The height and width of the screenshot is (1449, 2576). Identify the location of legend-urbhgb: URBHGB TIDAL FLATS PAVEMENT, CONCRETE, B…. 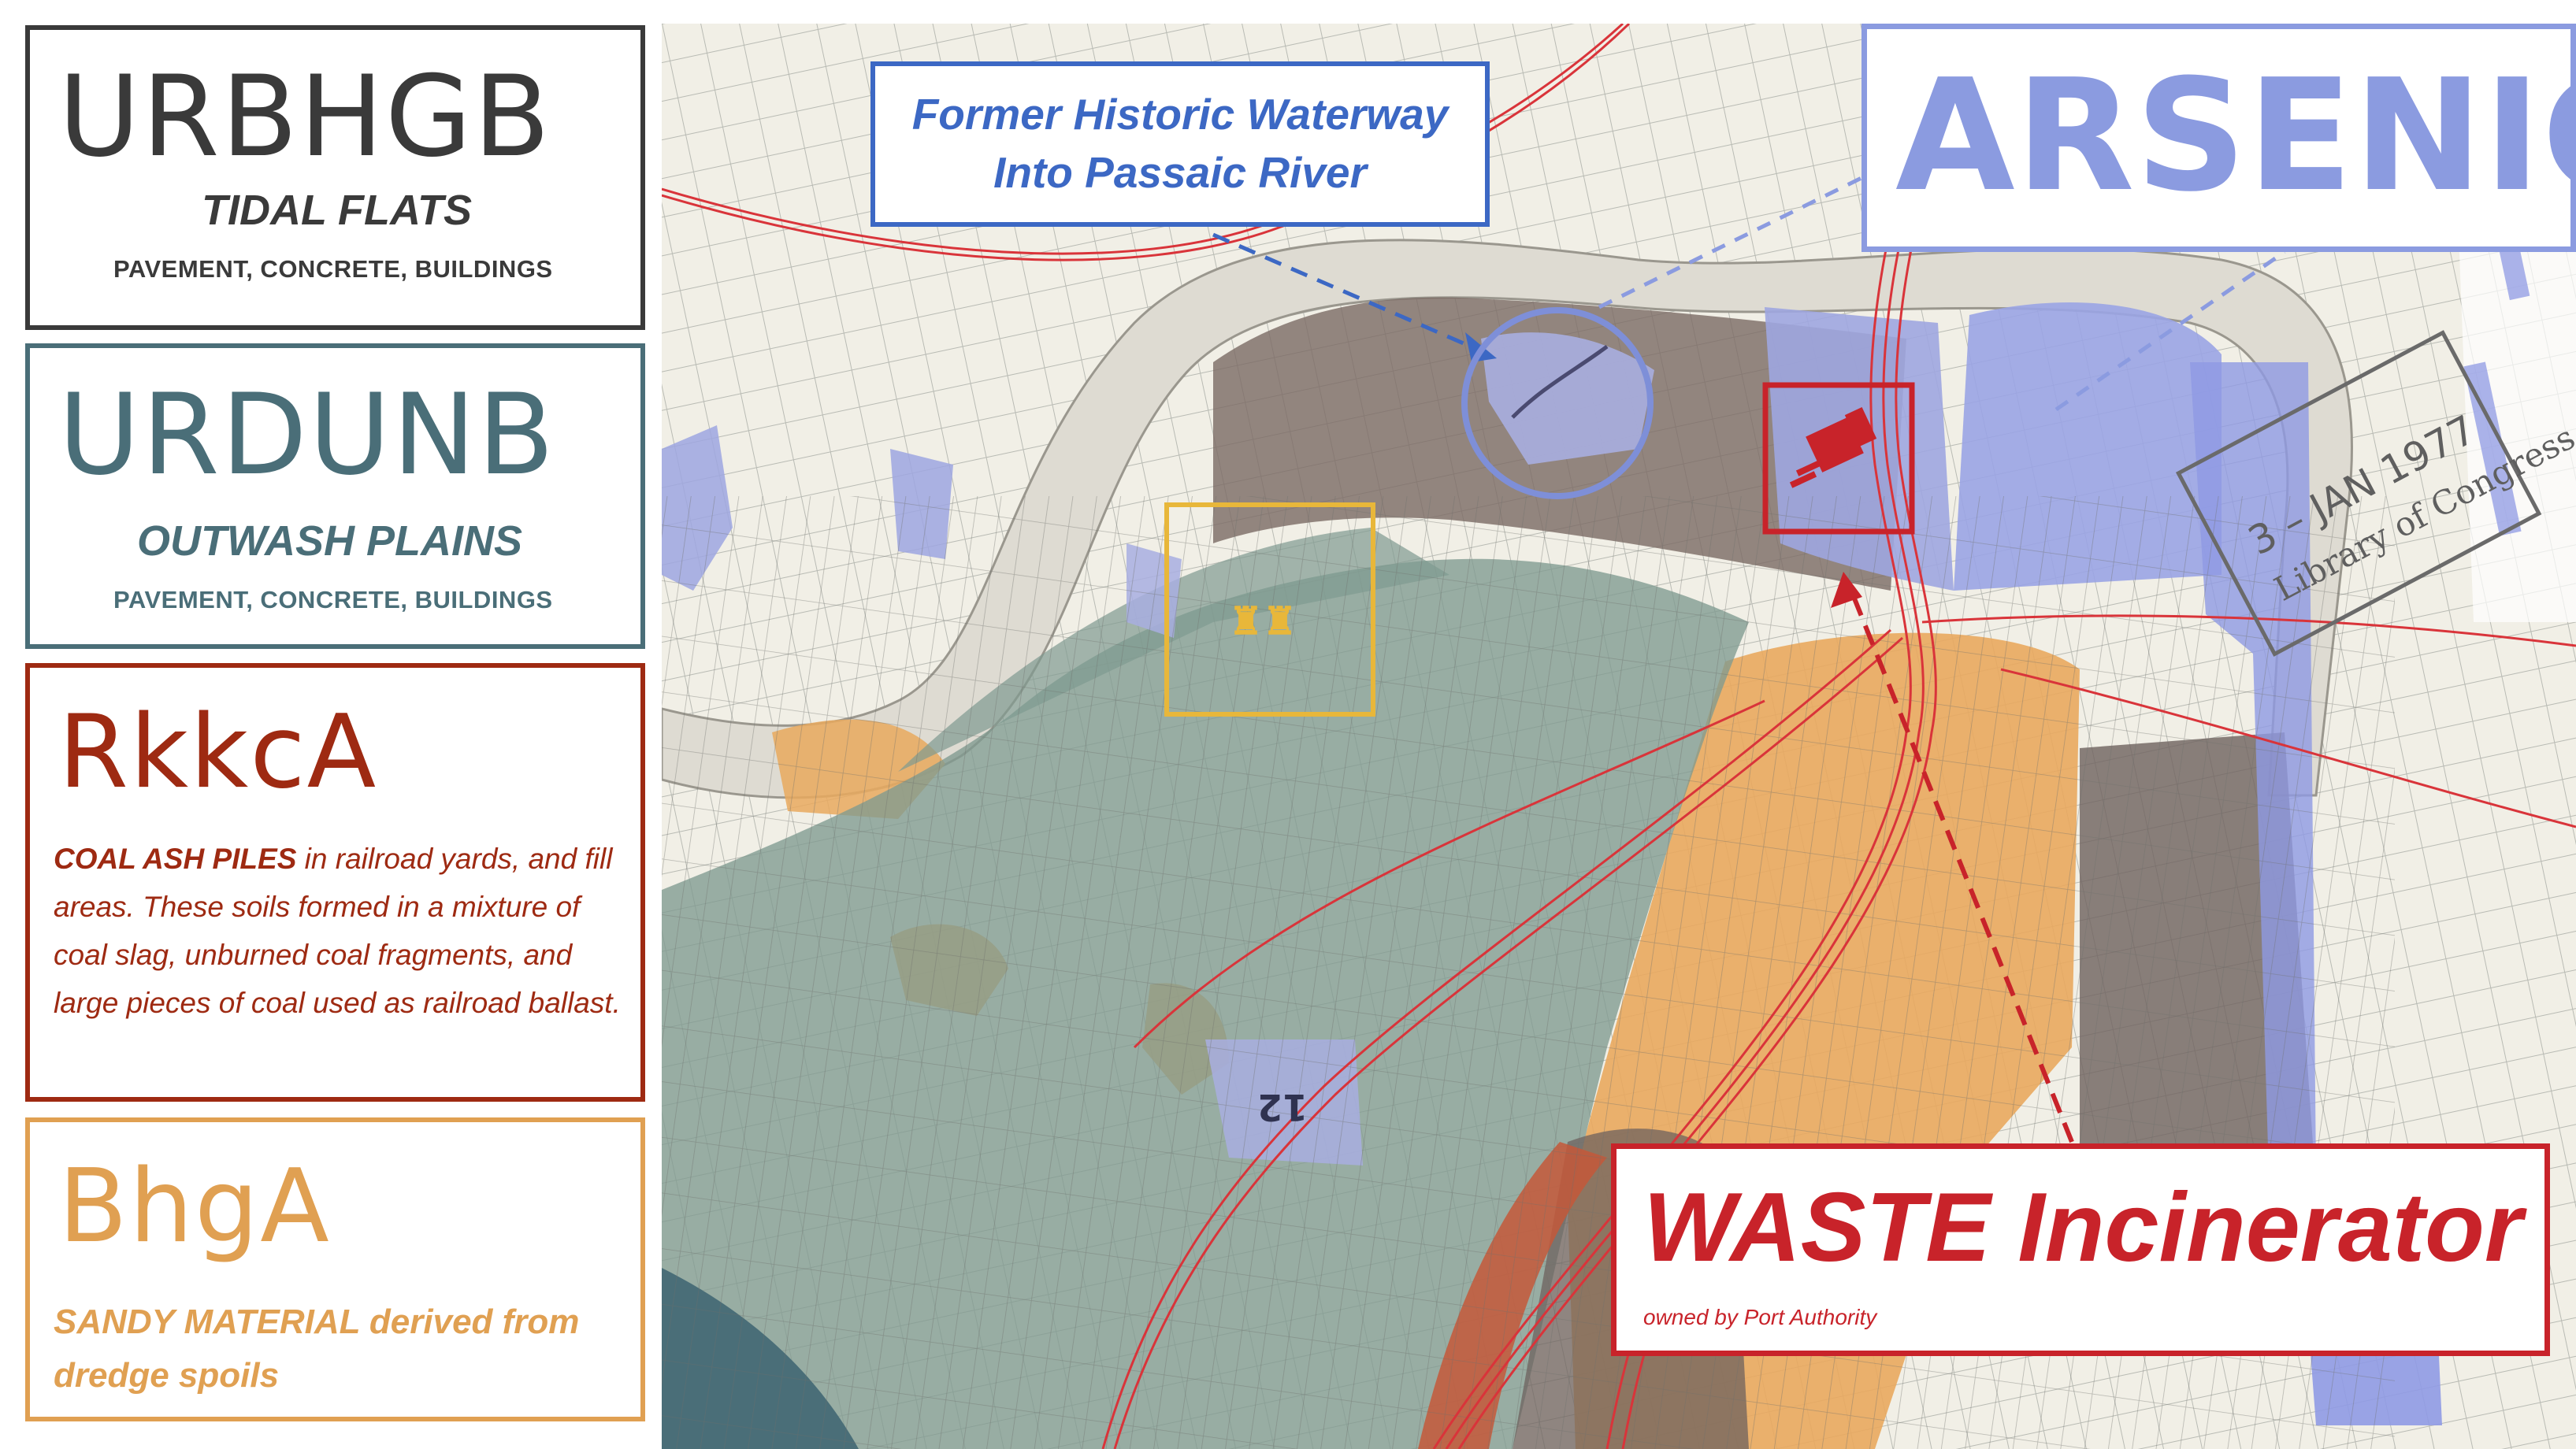
(335, 177).